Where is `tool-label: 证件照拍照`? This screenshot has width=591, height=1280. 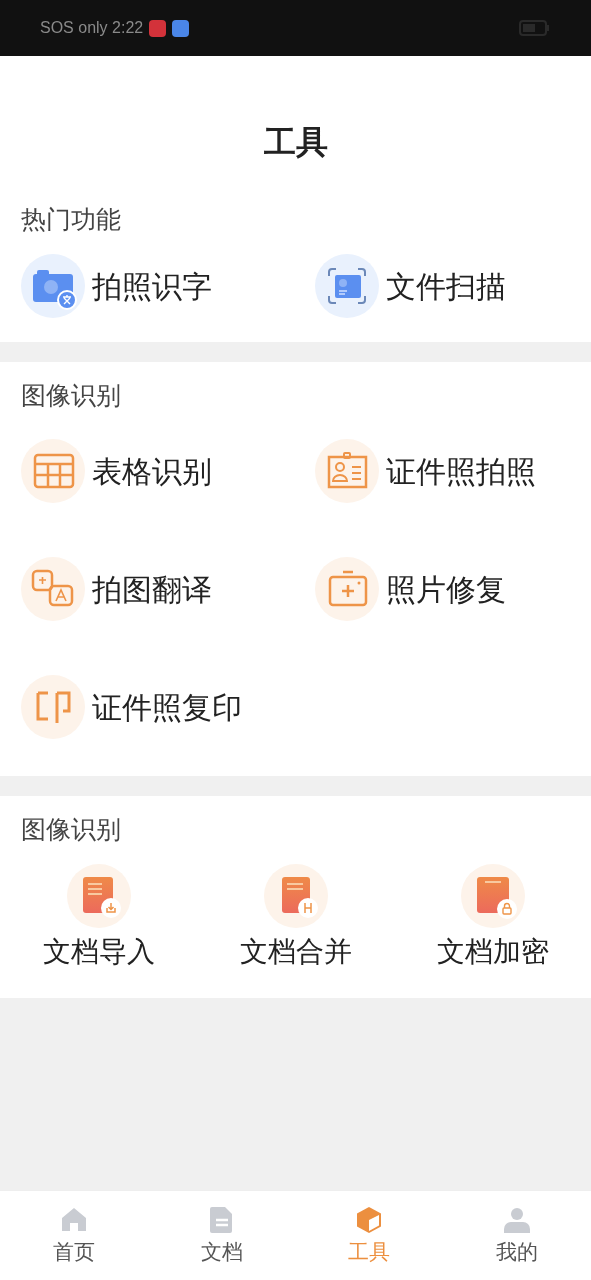
tool-label: 证件照拍照 is located at coordinates (461, 471).